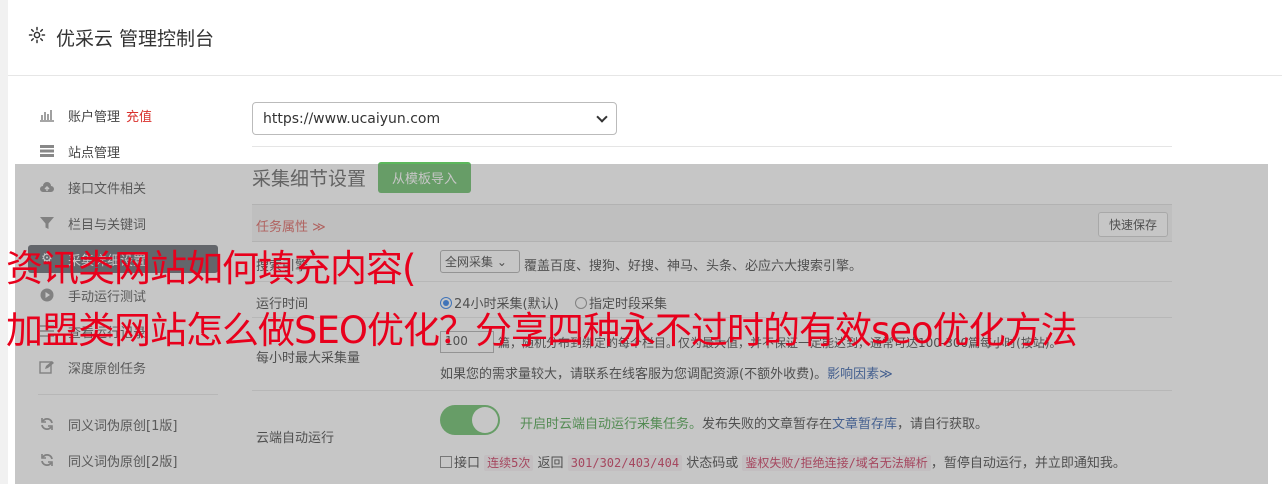  What do you see at coordinates (47, 367) in the screenshot?
I see `edit-icon` at bounding box center [47, 367].